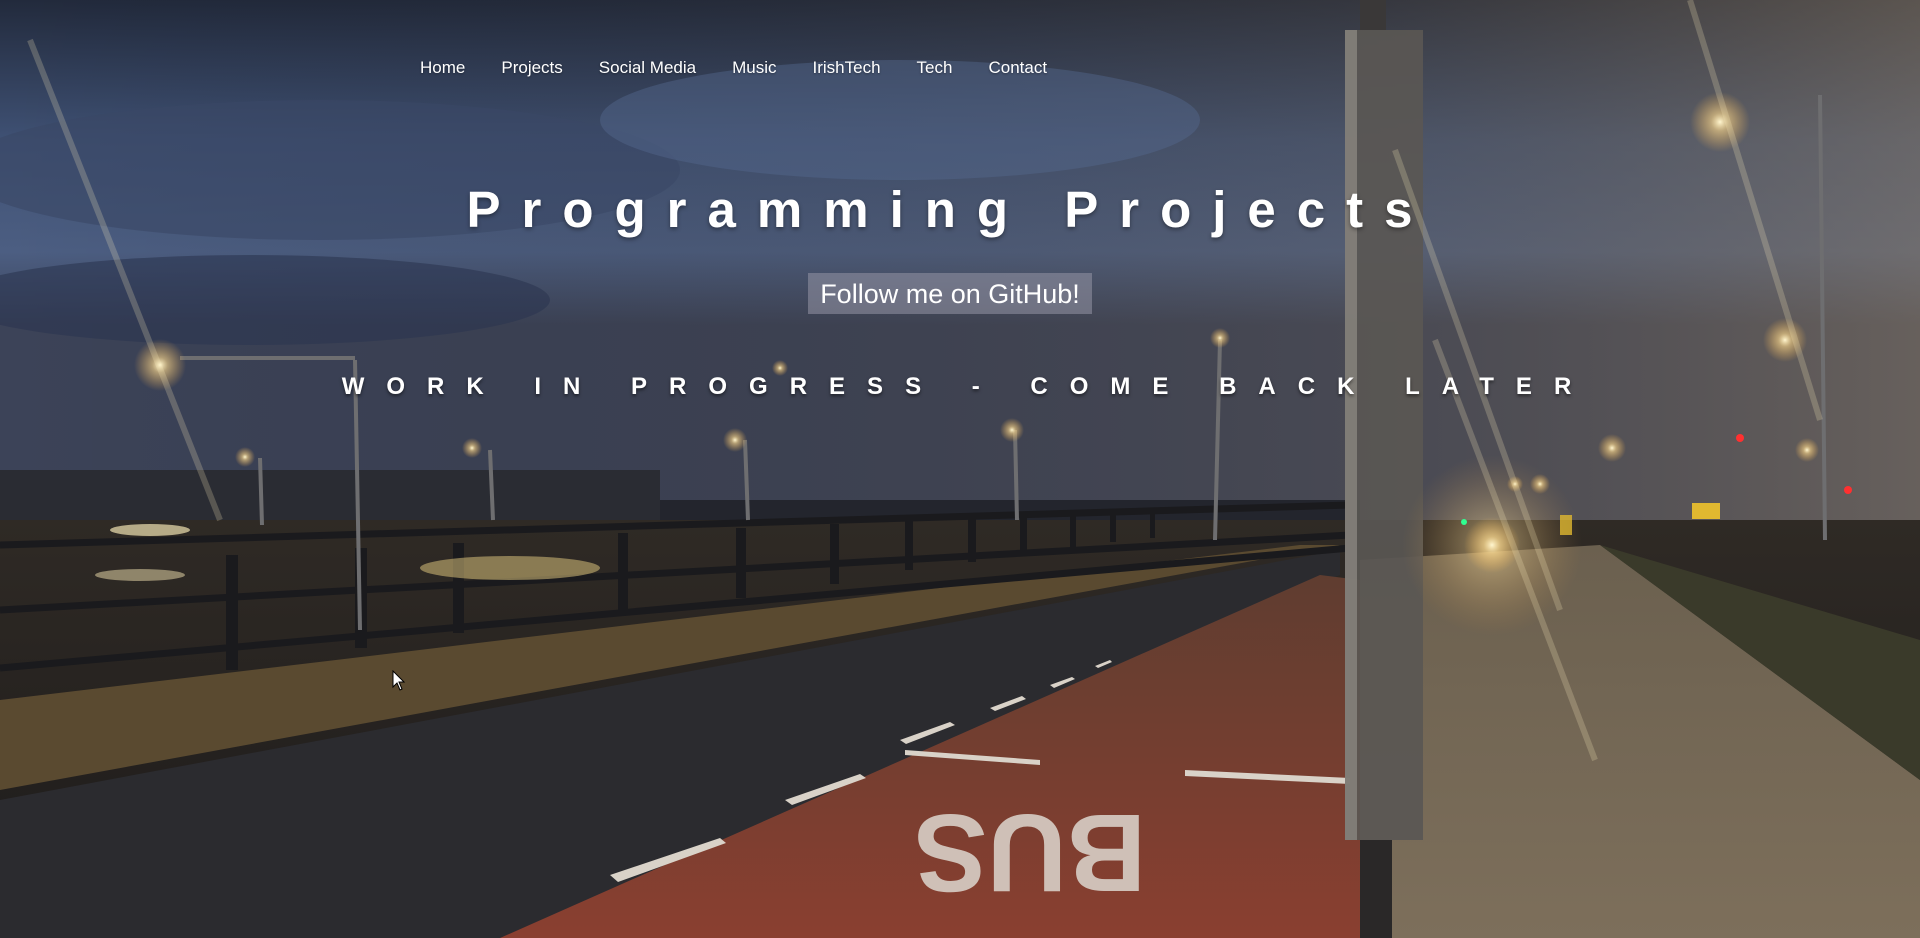  I want to click on nav-tech-link: Tech, so click(935, 68).